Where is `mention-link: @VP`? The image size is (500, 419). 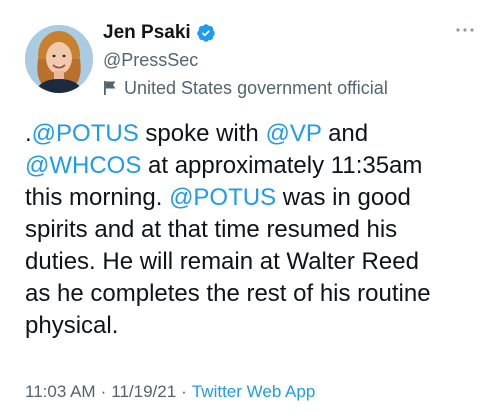 mention-link: @VP is located at coordinates (293, 133).